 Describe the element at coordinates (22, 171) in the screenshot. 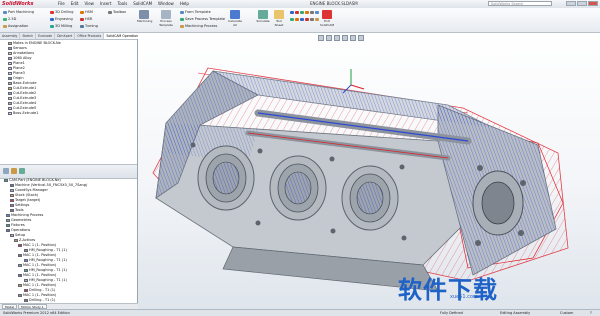

I see `solidcam-manager-icon` at that location.